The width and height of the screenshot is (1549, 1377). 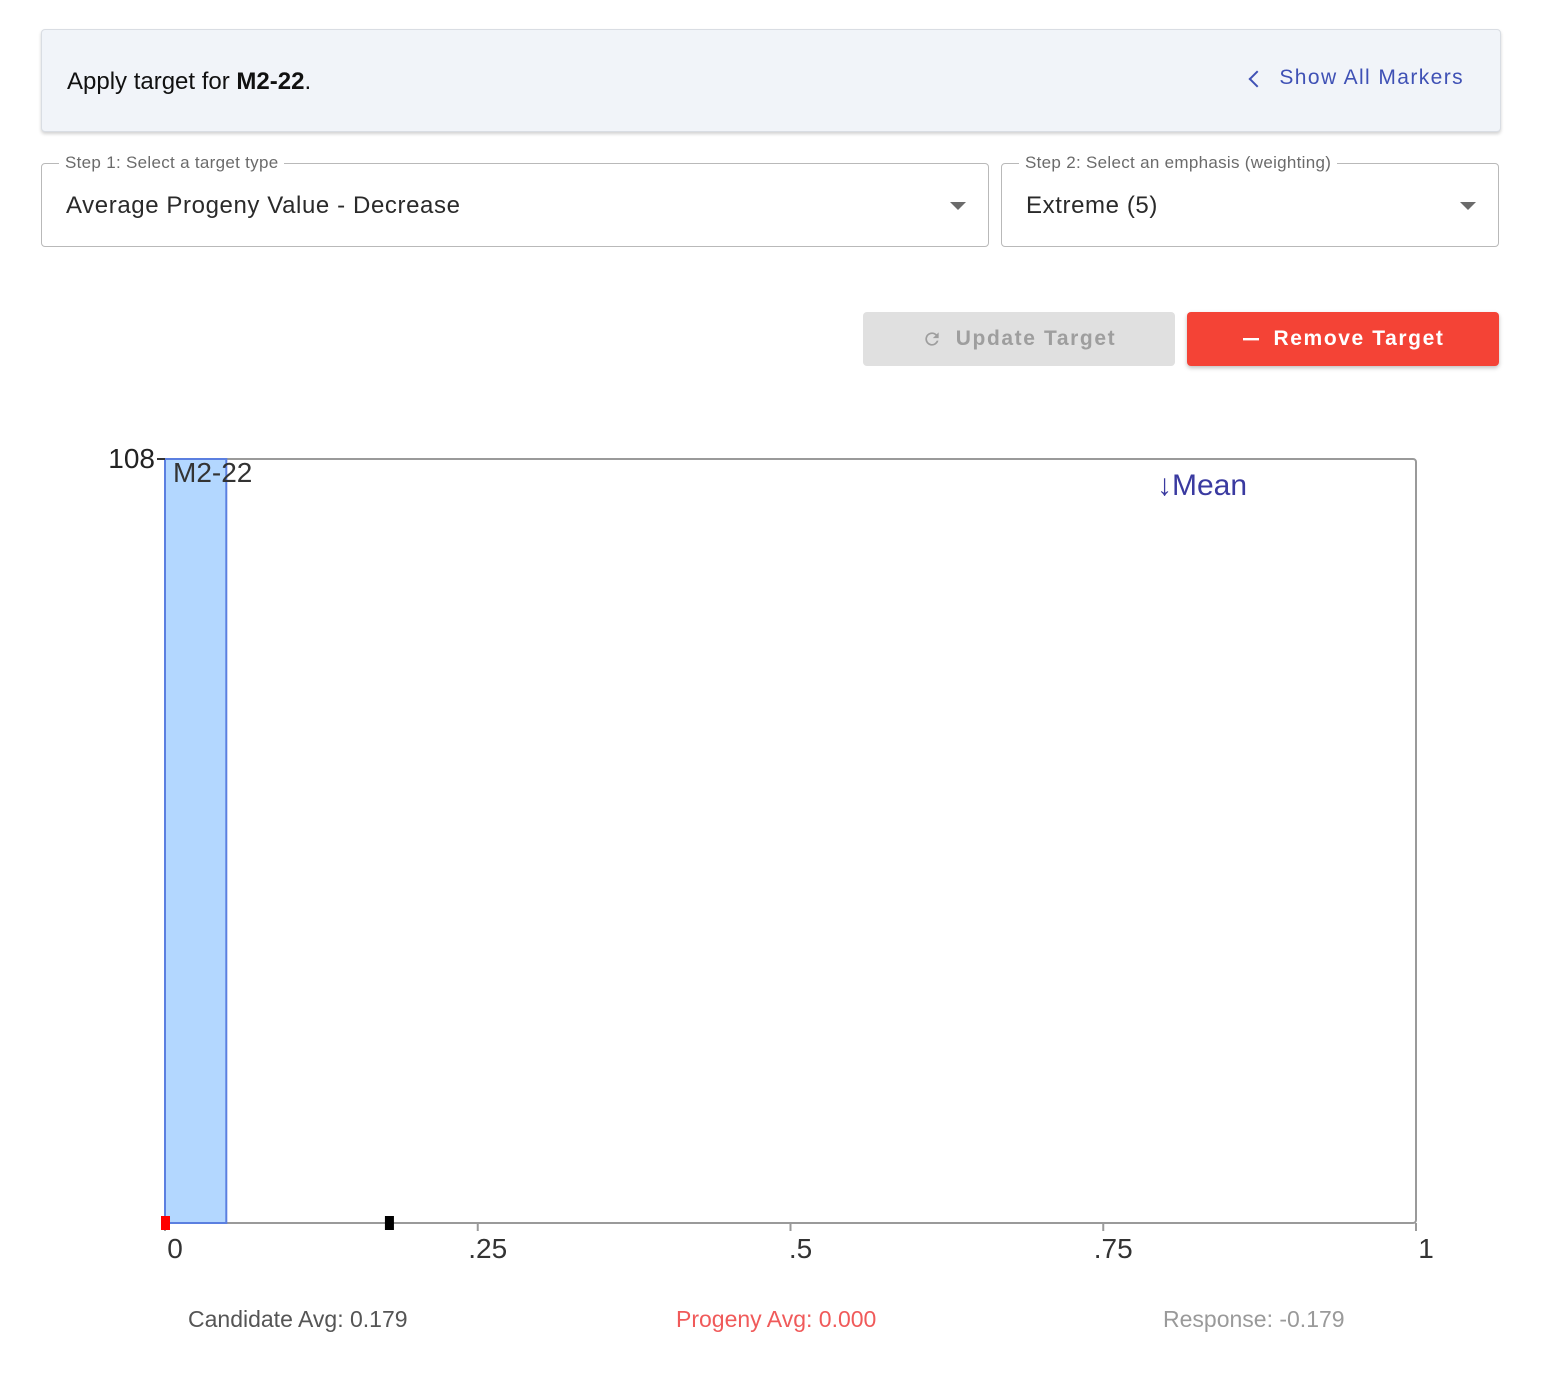 I want to click on banner-prefix: Apply target for, so click(x=152, y=81).